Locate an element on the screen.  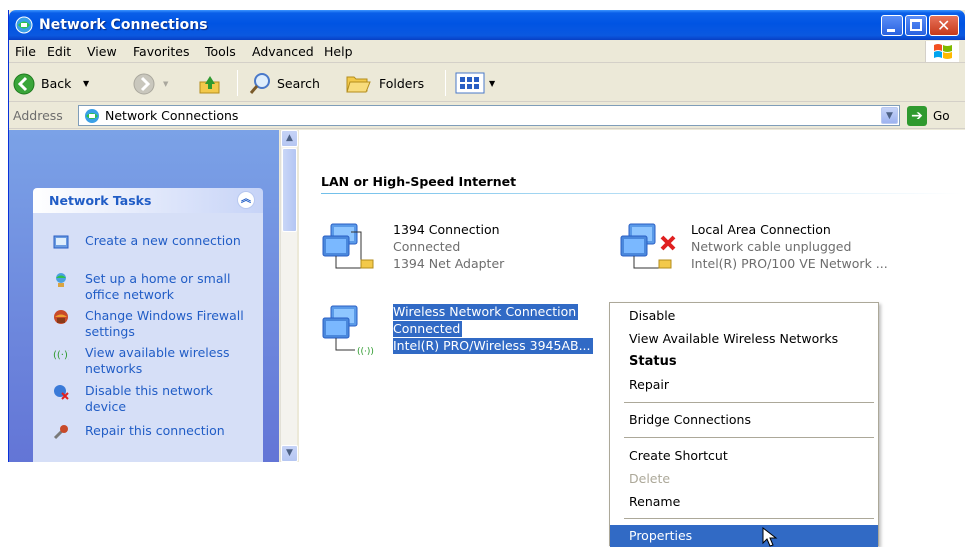
back-button: Back ▼ is located at coordinates (72, 83).